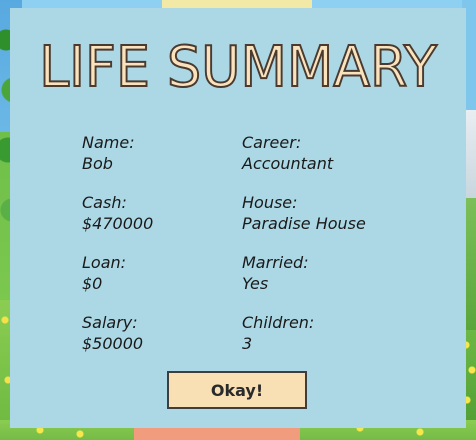 The image size is (476, 440). I want to click on panel-title: LIFE SUMMARY, so click(237, 68).